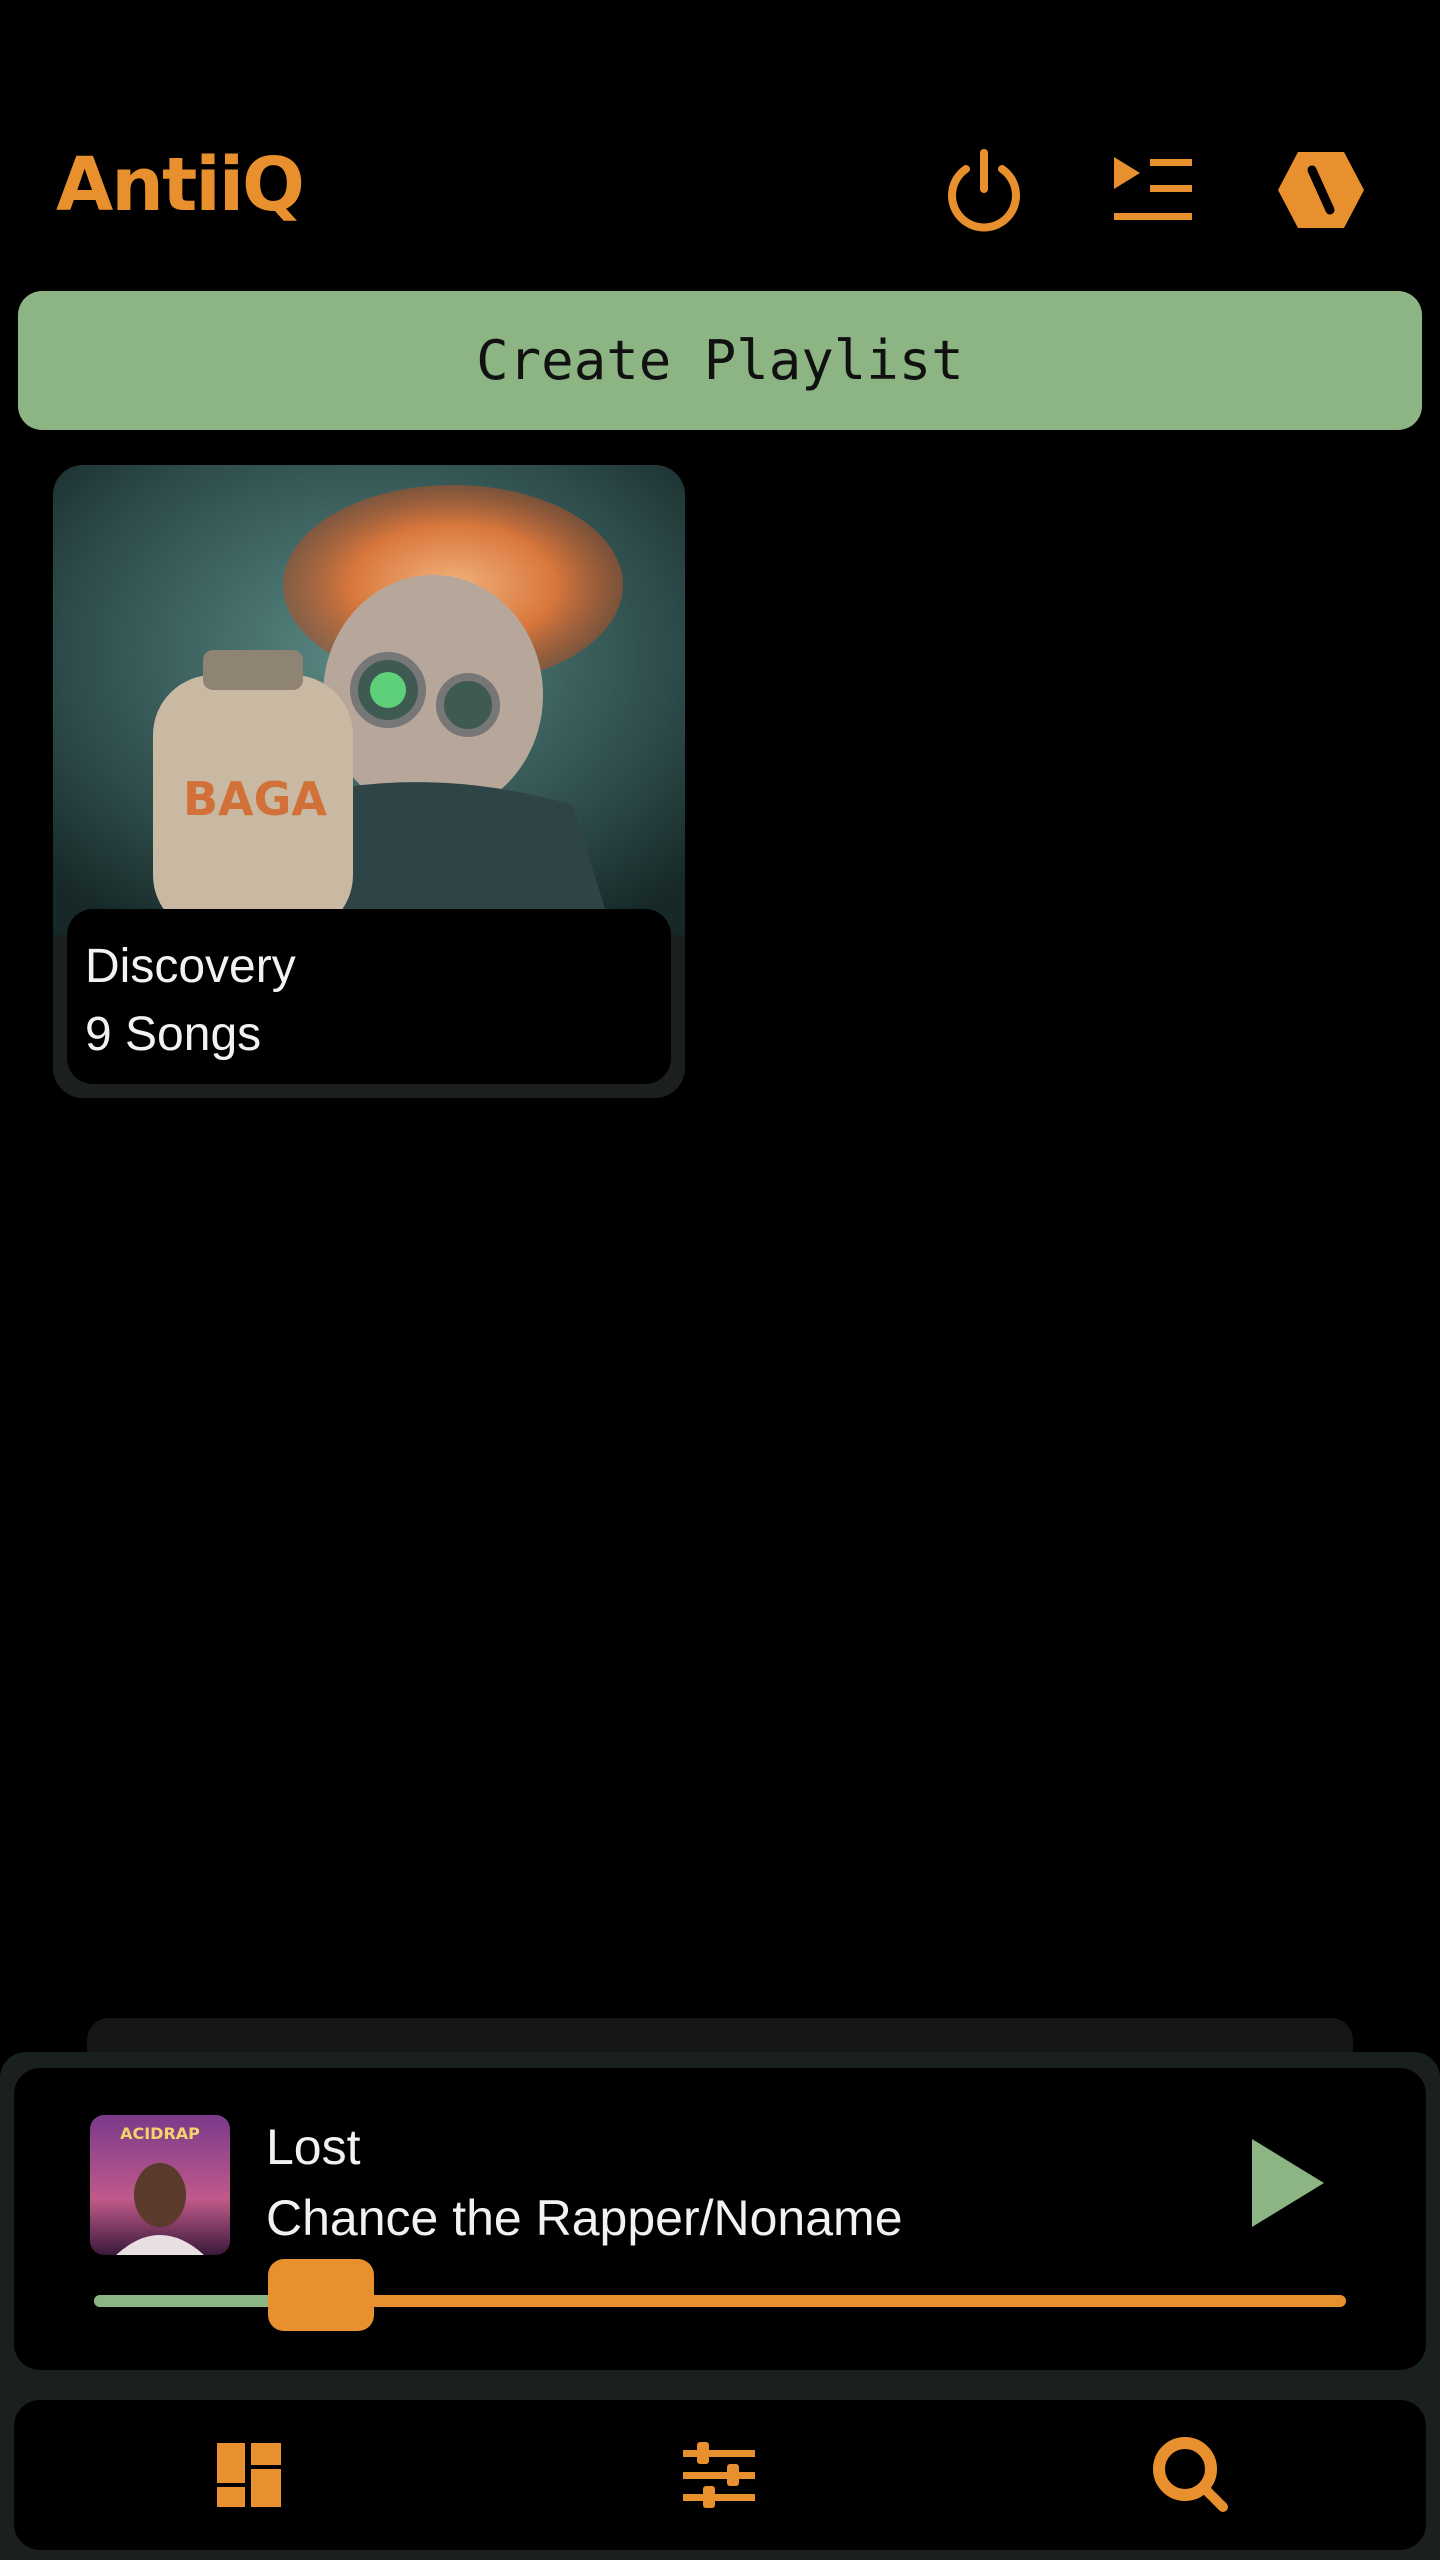 The width and height of the screenshot is (1440, 2560). I want to click on playback-progress-slider, so click(720, 2295).